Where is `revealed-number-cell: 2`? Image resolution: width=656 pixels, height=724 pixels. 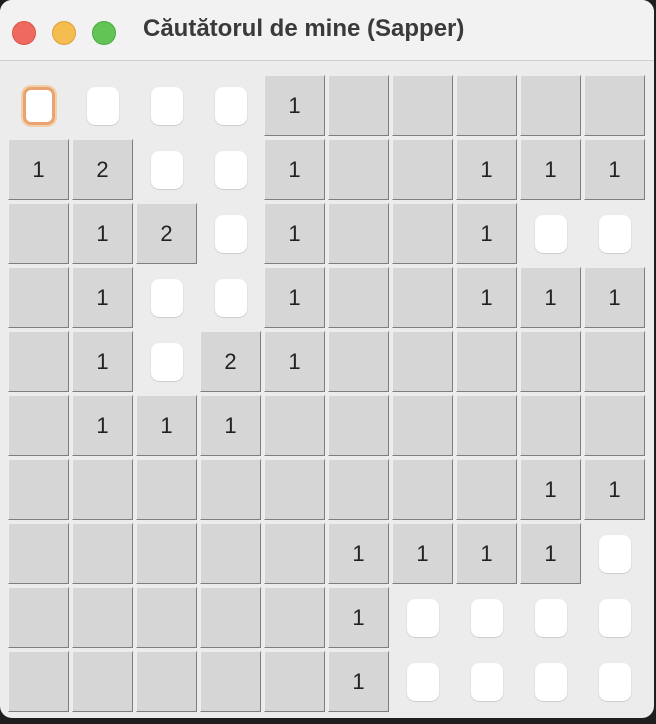 revealed-number-cell: 2 is located at coordinates (166, 233).